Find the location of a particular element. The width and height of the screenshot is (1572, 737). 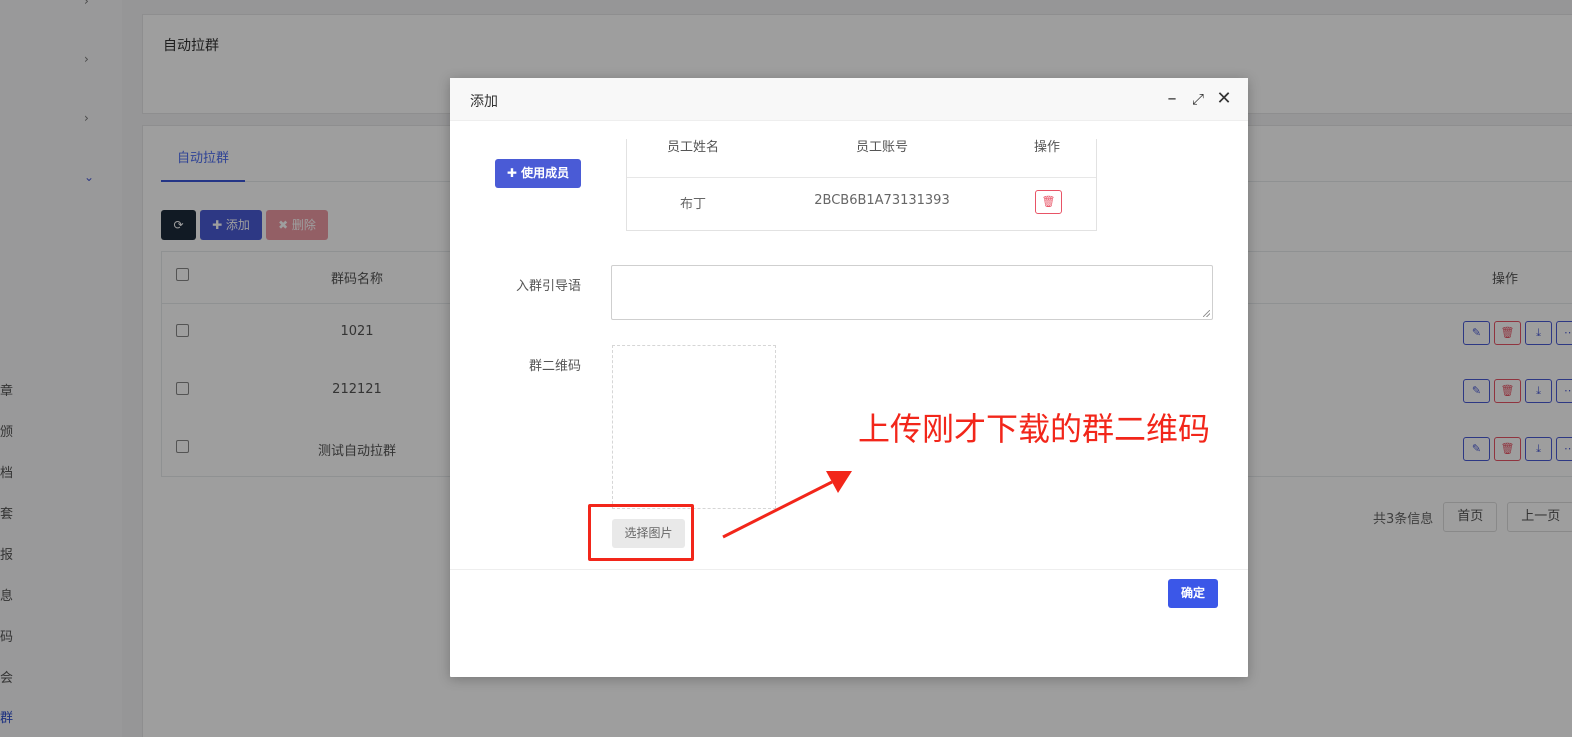

dialog-title: 添加 is located at coordinates (484, 102).